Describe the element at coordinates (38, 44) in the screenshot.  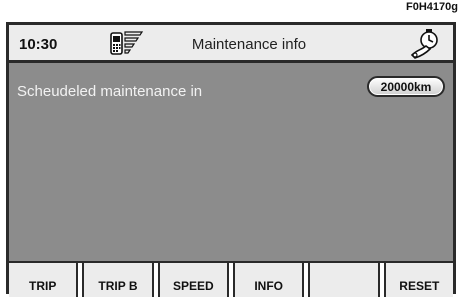
I see `clock: 10:30` at that location.